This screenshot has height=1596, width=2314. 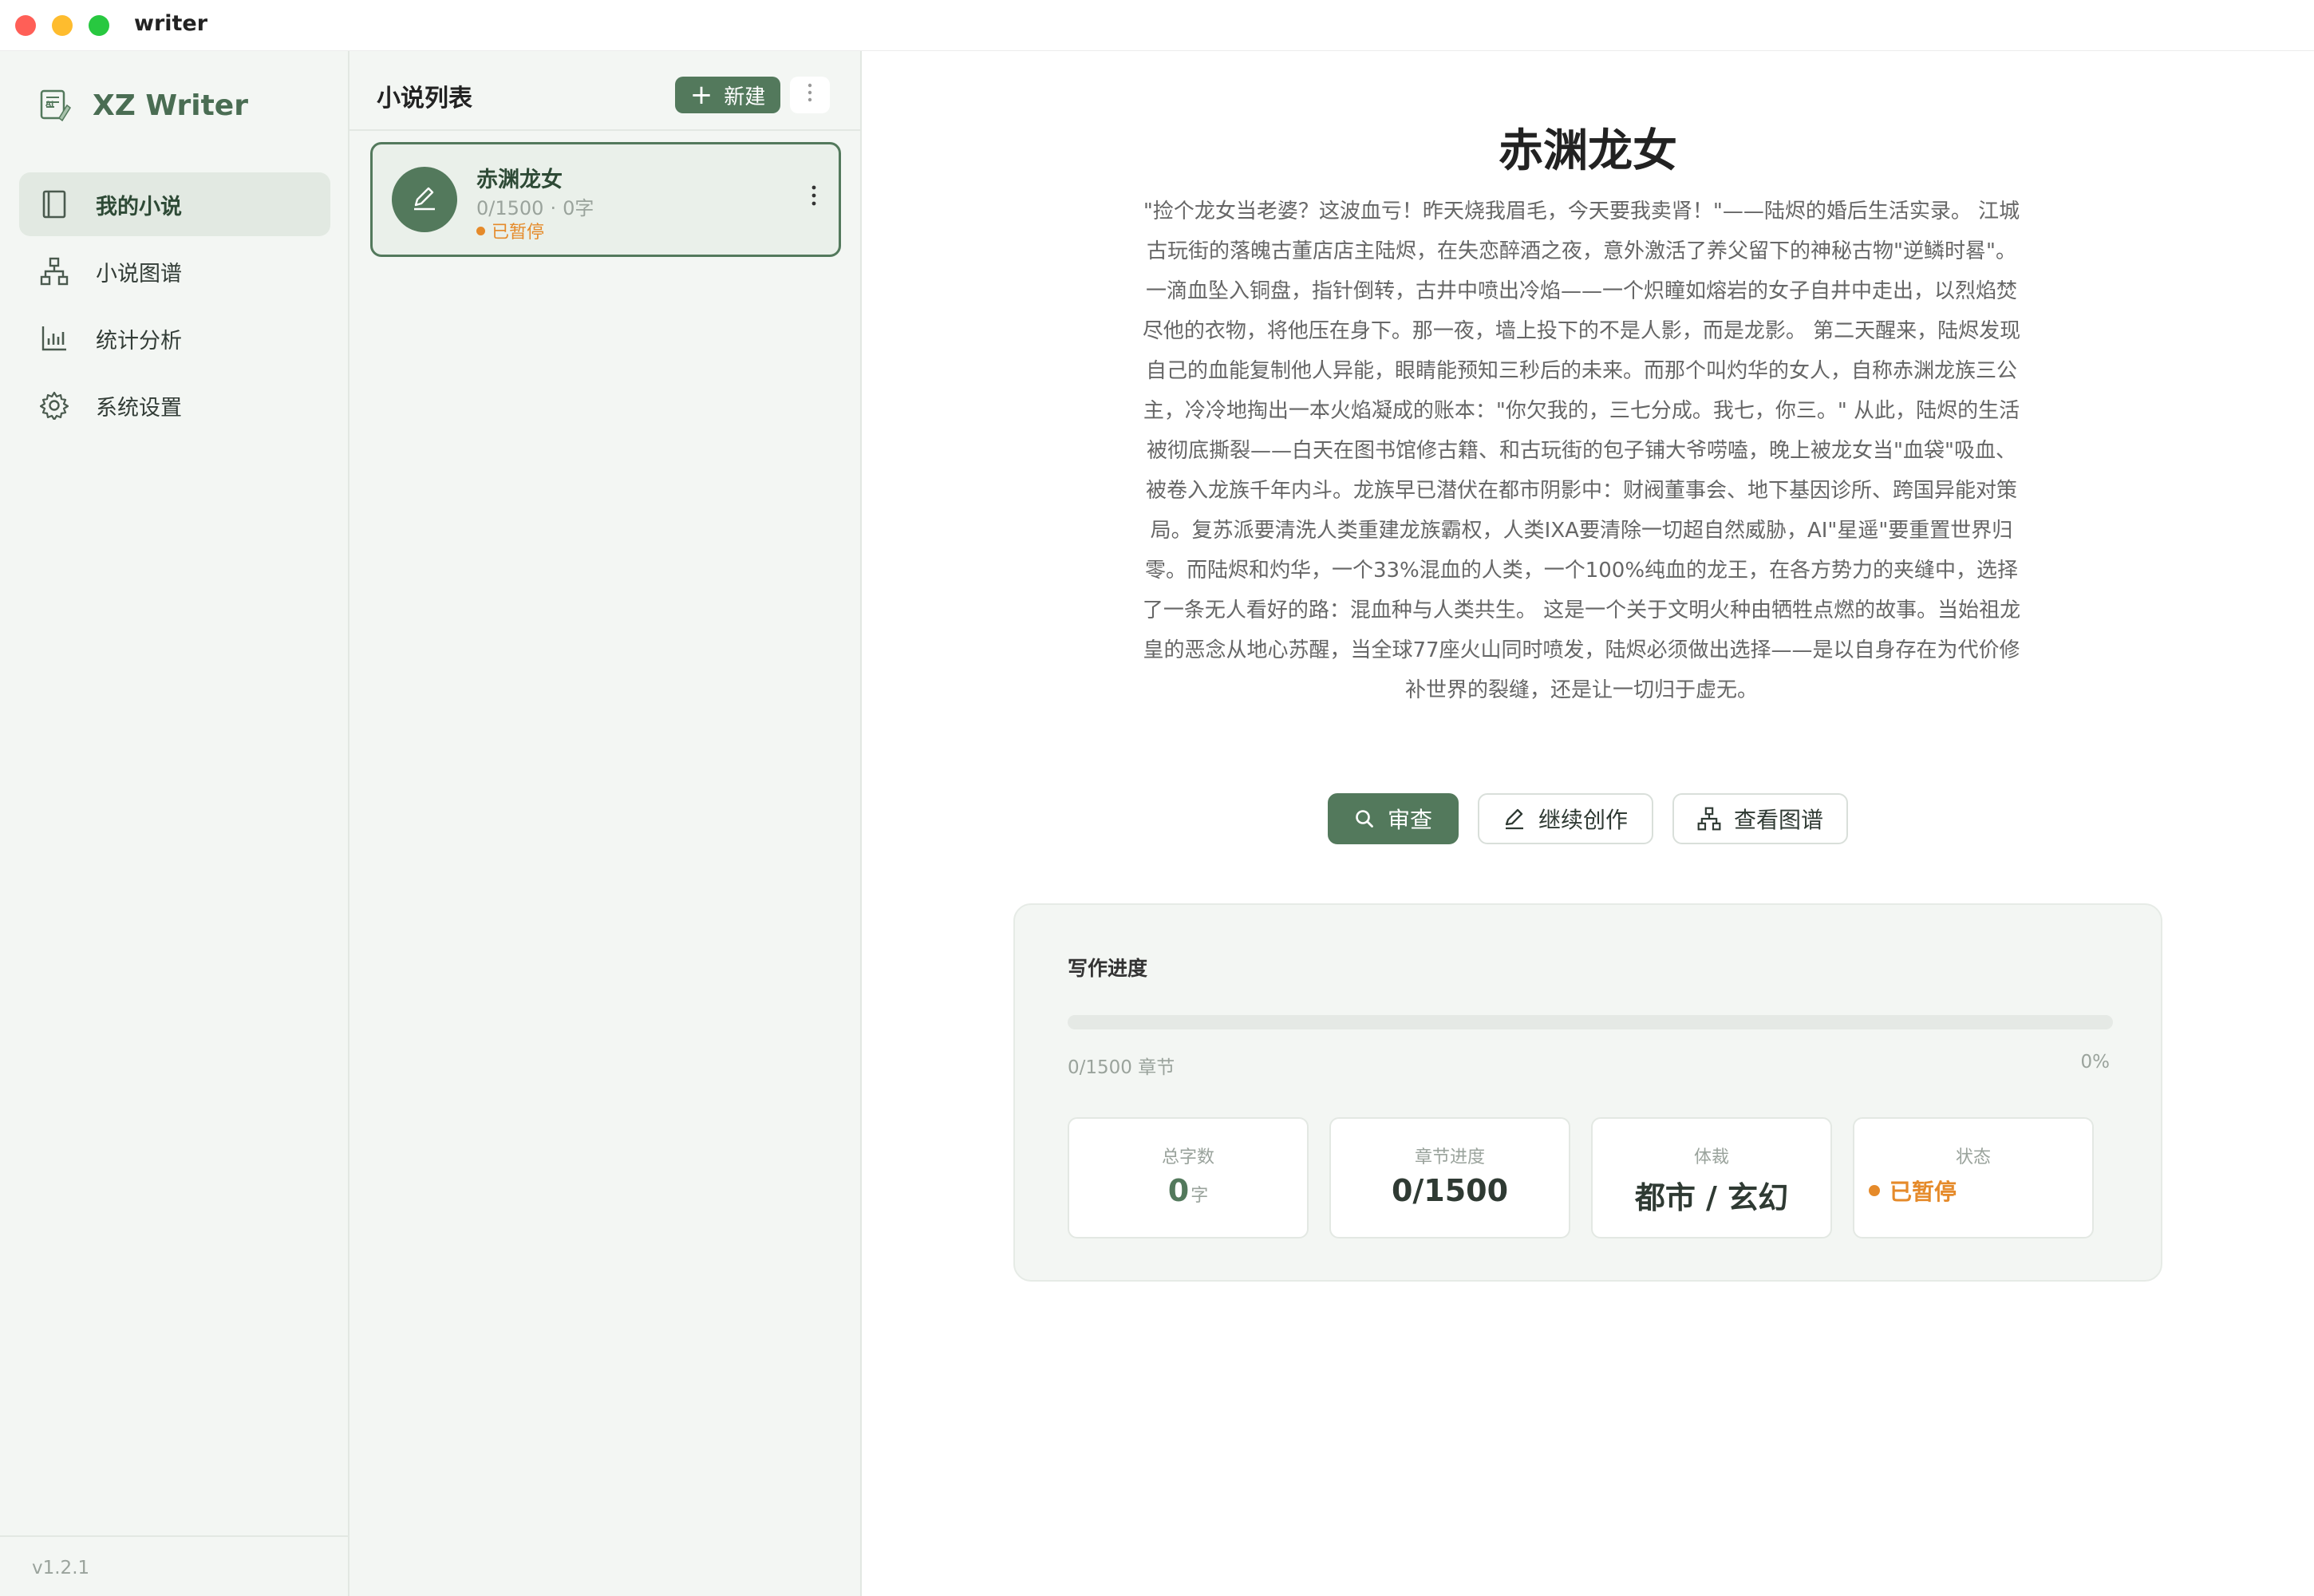 I want to click on stat-label: 状态, so click(x=1973, y=1157).